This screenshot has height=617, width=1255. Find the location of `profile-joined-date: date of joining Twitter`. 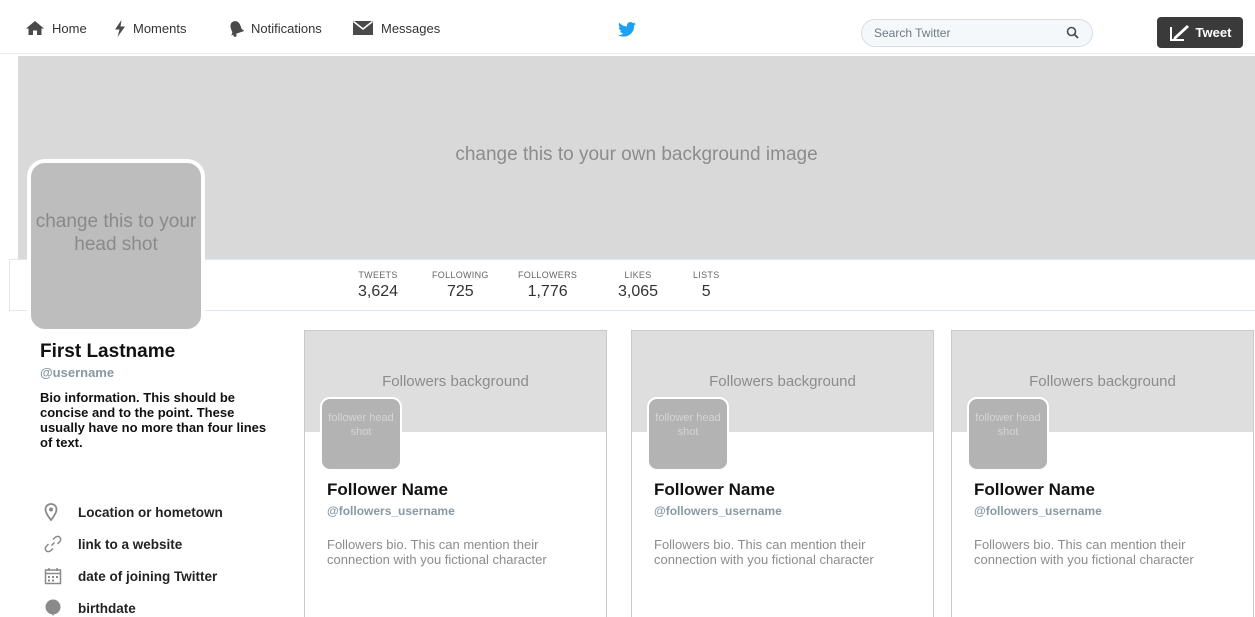

profile-joined-date: date of joining Twitter is located at coordinates (130, 576).